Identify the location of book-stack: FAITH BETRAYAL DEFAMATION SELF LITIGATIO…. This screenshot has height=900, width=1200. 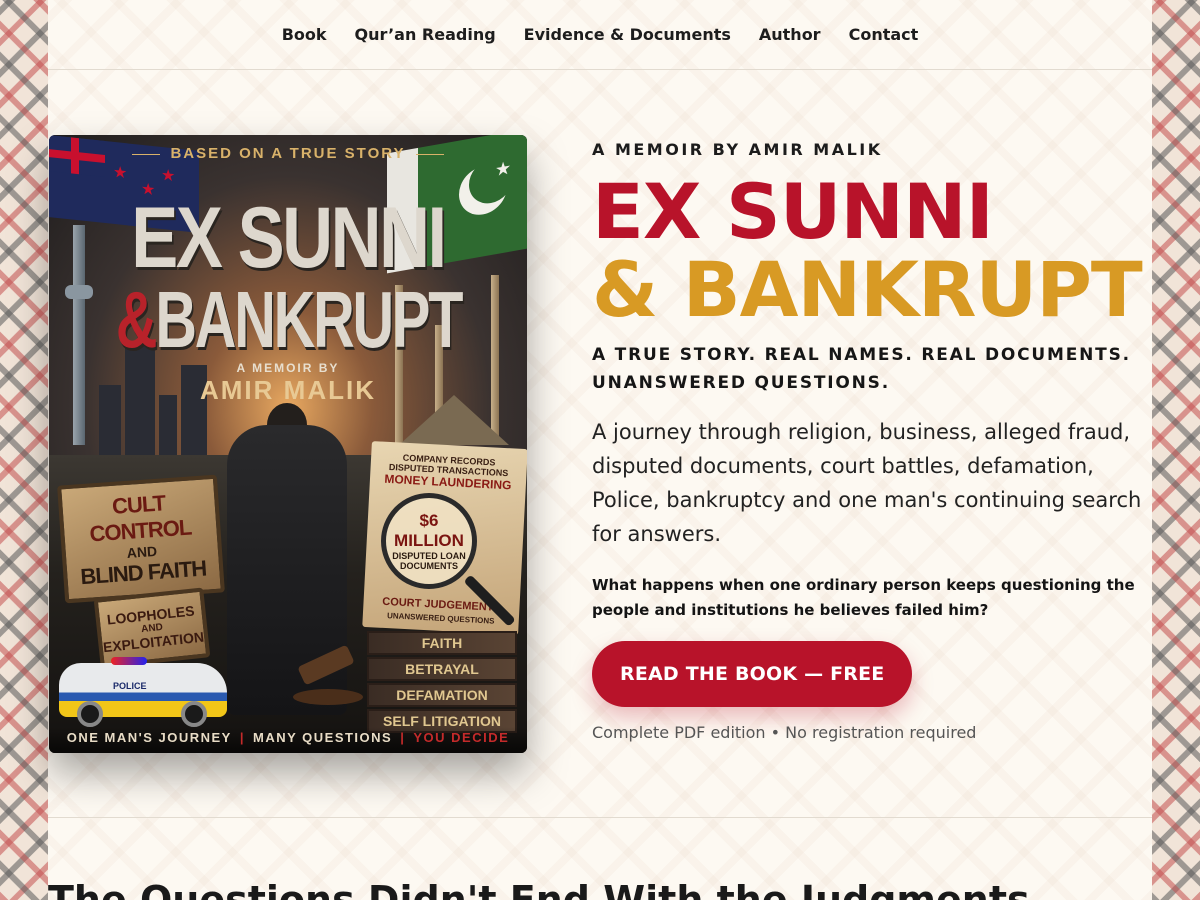
(442, 683).